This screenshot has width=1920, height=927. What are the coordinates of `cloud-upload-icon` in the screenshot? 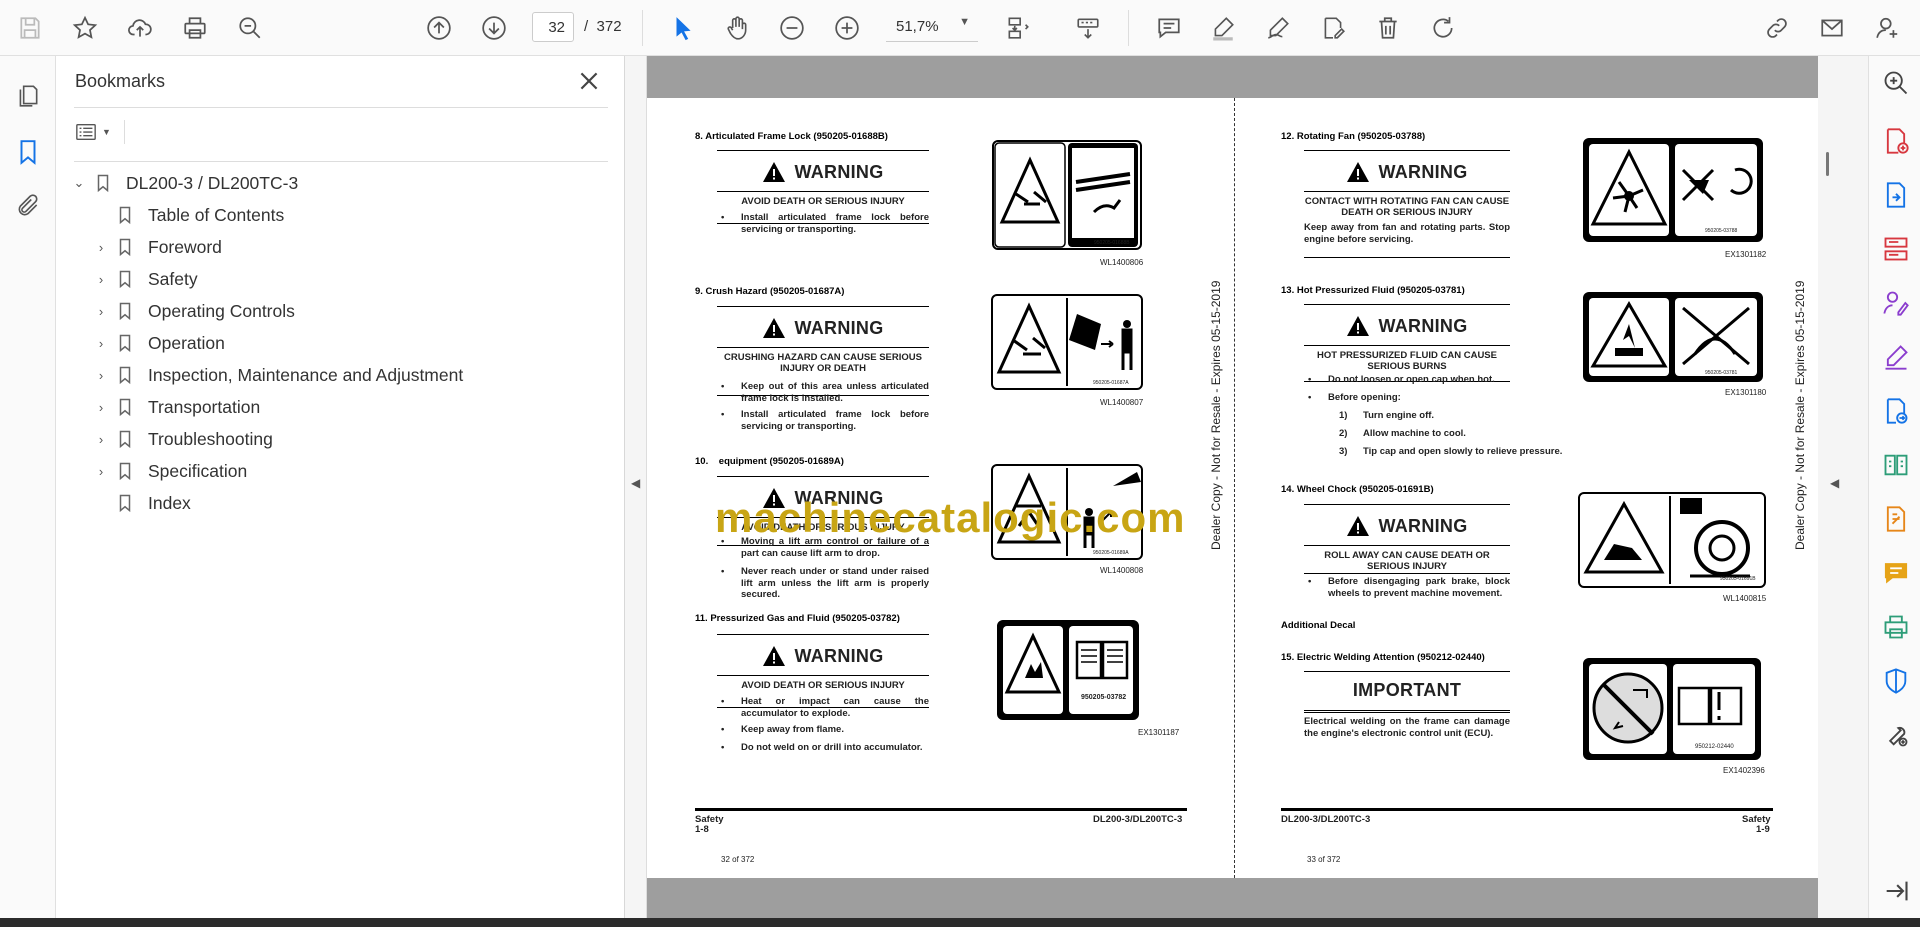 It's located at (140, 28).